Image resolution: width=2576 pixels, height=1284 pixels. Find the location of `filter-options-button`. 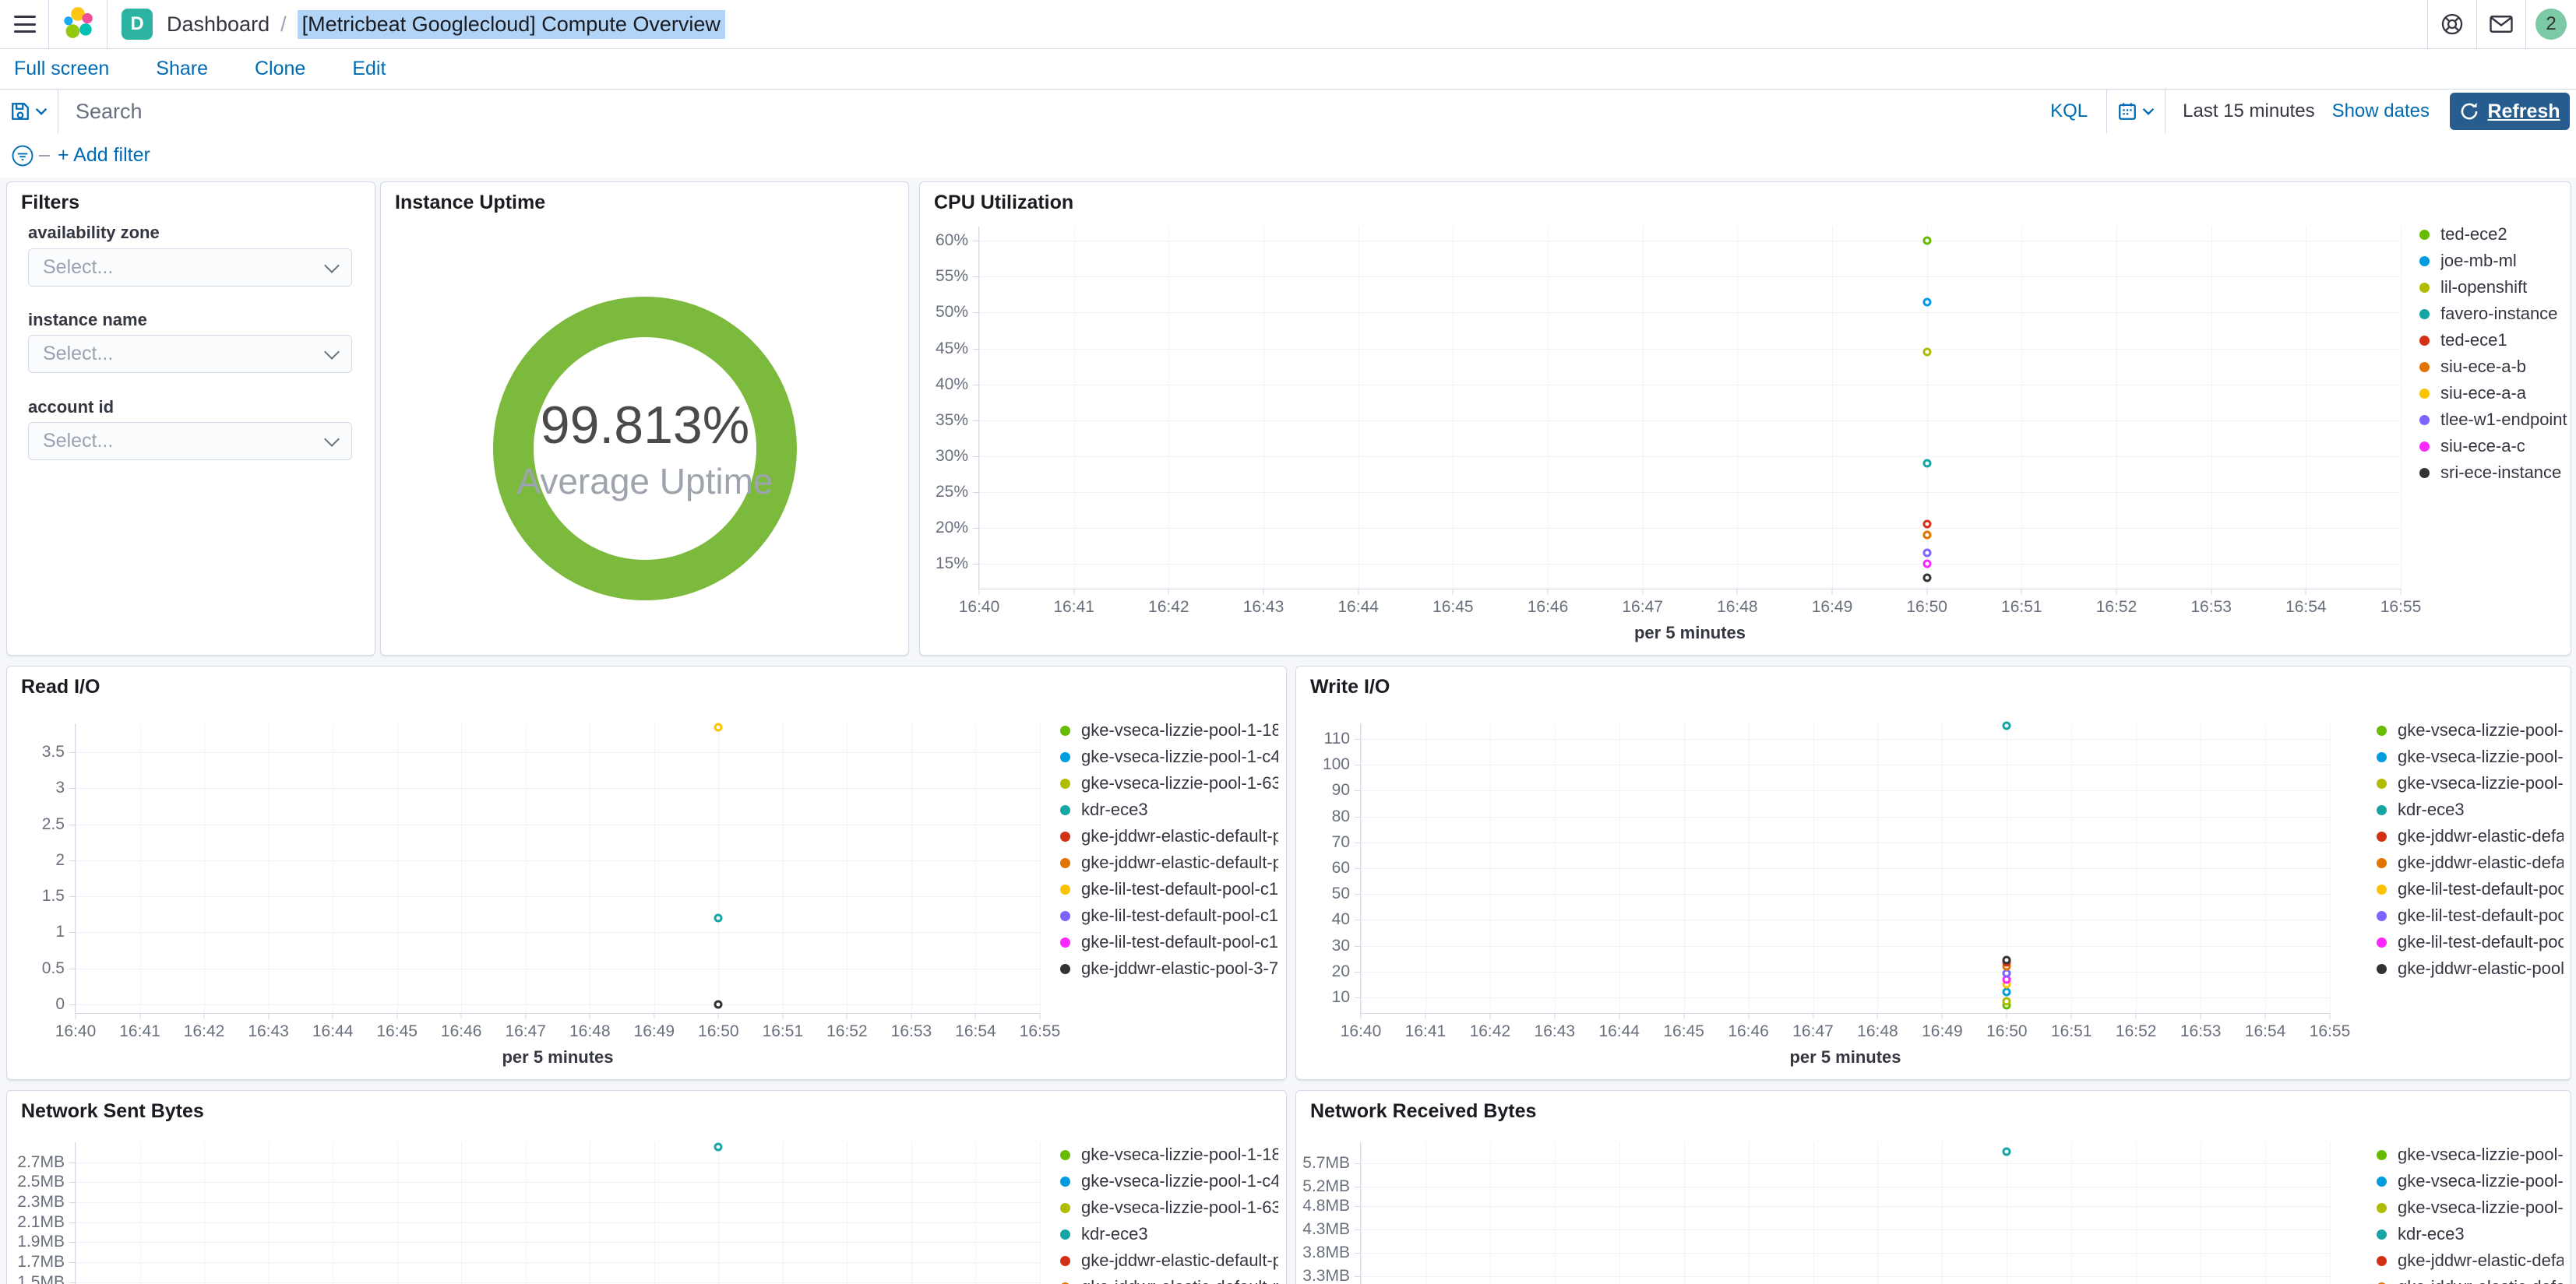

filter-options-button is located at coordinates (22, 155).